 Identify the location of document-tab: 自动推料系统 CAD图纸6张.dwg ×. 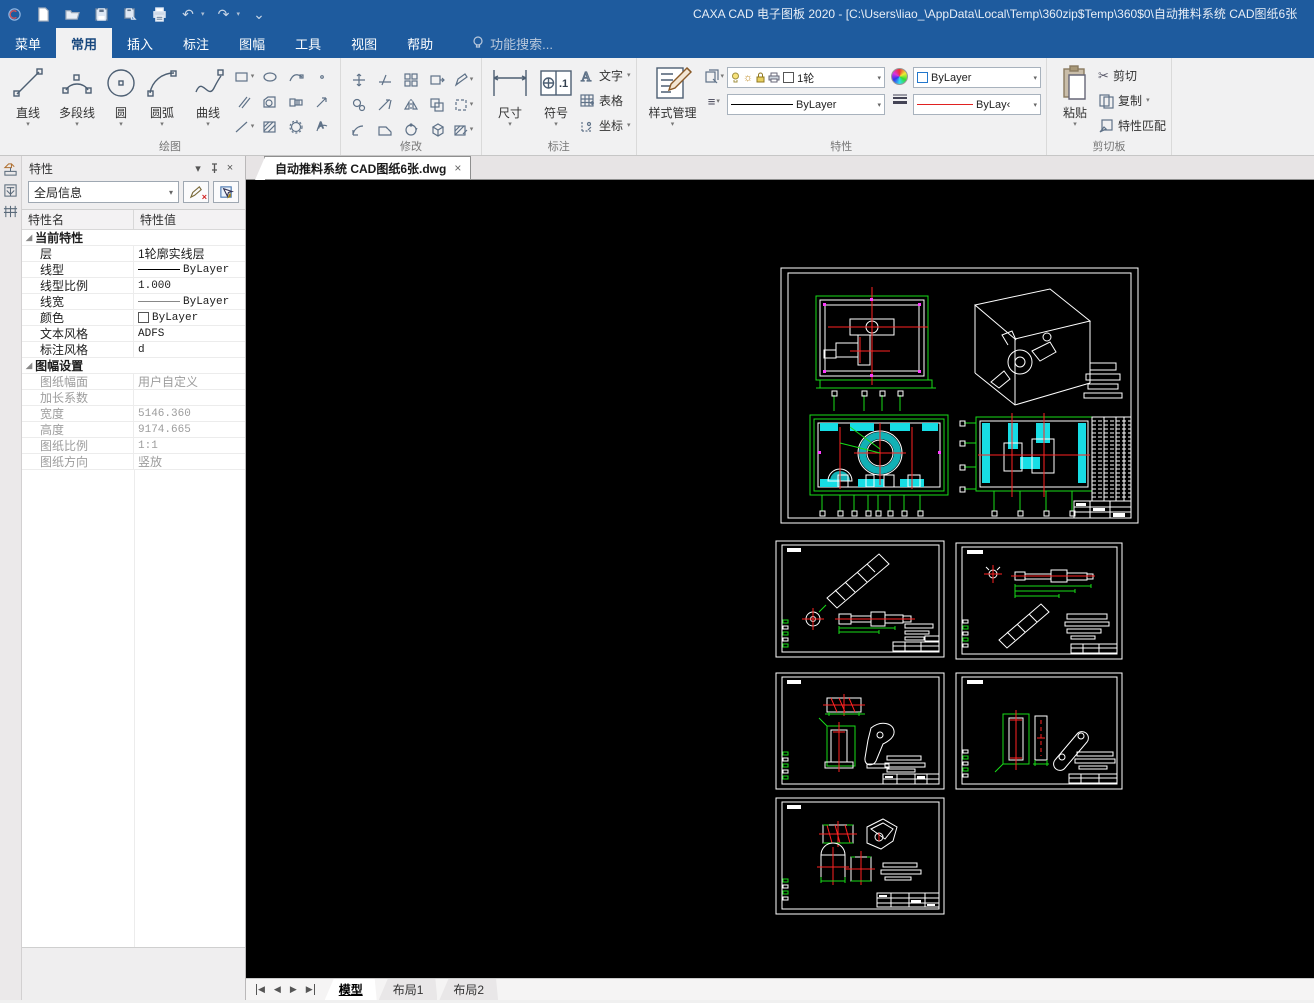
(363, 168).